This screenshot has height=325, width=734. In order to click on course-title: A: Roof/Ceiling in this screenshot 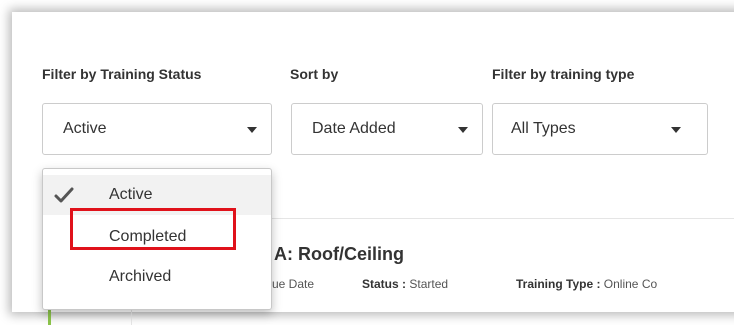, I will do `click(339, 254)`.